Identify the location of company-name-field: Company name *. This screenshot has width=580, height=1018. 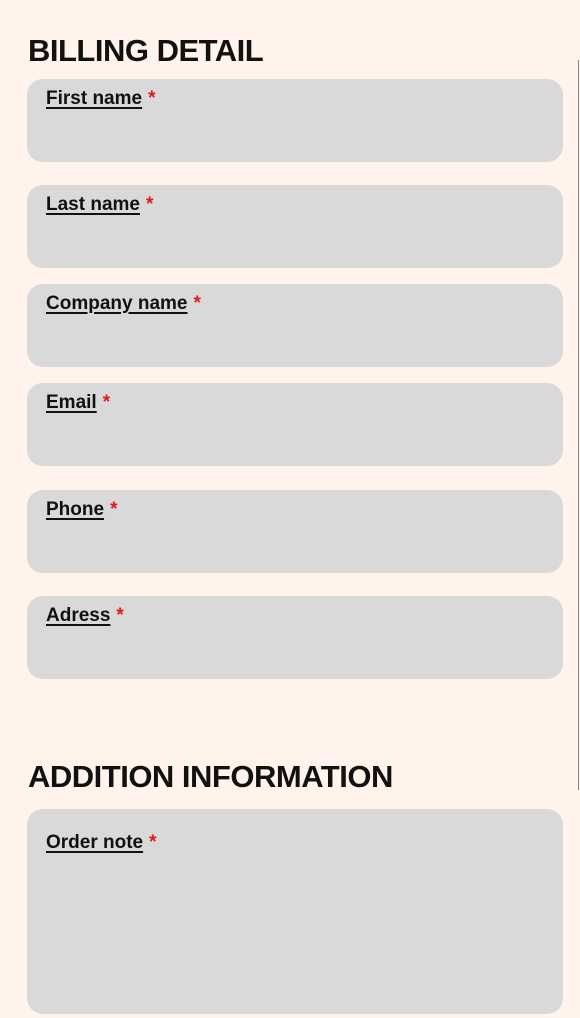
(295, 325).